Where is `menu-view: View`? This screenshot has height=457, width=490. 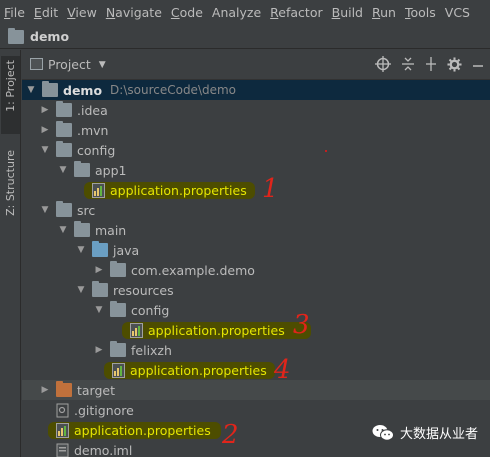
menu-view: View is located at coordinates (82, 12).